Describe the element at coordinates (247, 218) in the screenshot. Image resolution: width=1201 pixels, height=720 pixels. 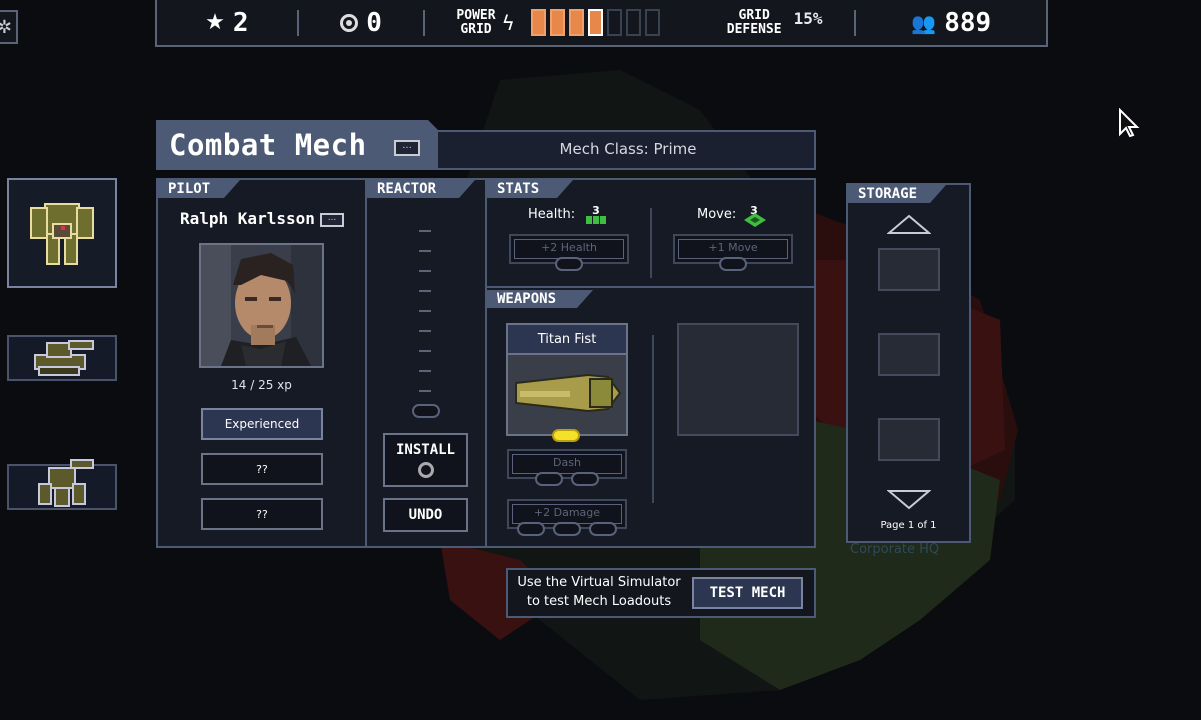
I see `pilot-name: Ralph Karlsson` at that location.